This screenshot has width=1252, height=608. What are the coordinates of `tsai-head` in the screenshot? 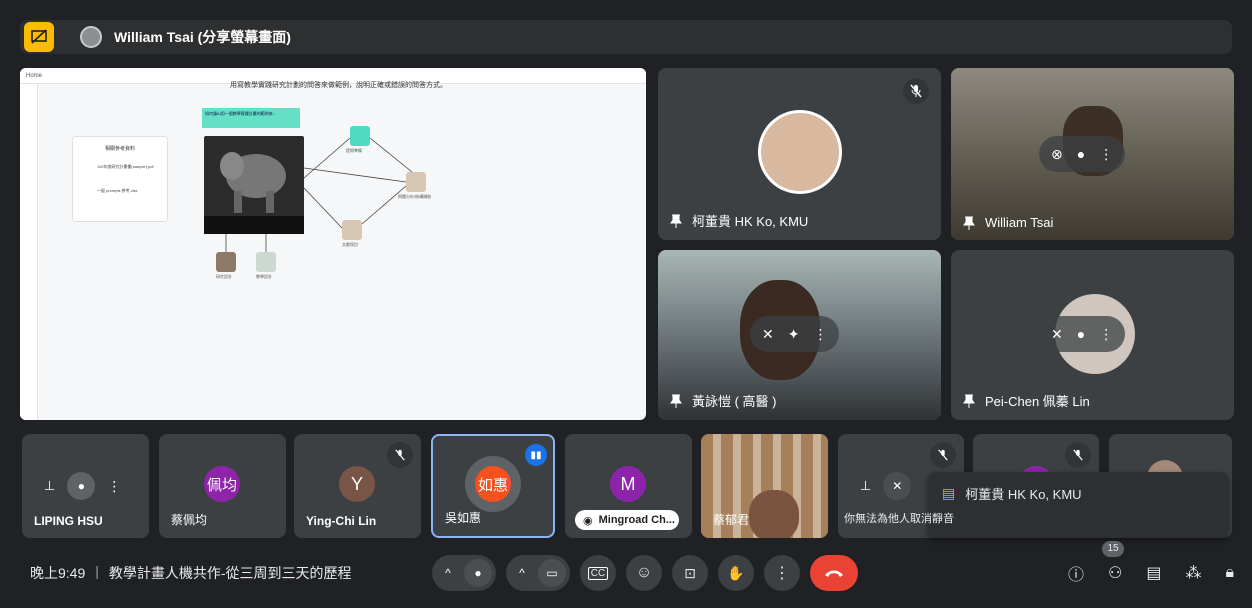 It's located at (774, 514).